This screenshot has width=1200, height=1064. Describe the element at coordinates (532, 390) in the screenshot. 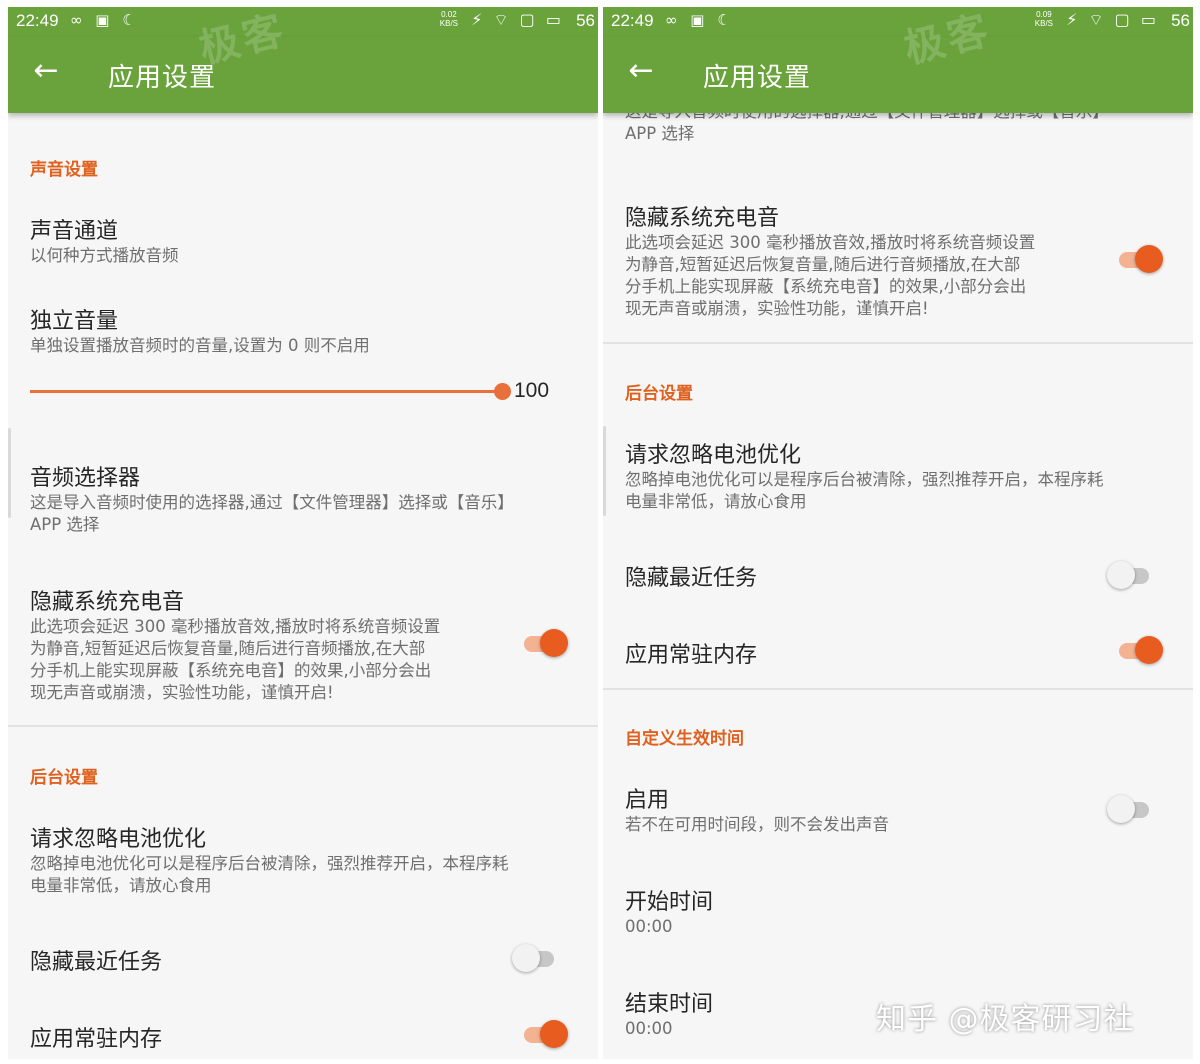

I see `volume-value: 100` at that location.